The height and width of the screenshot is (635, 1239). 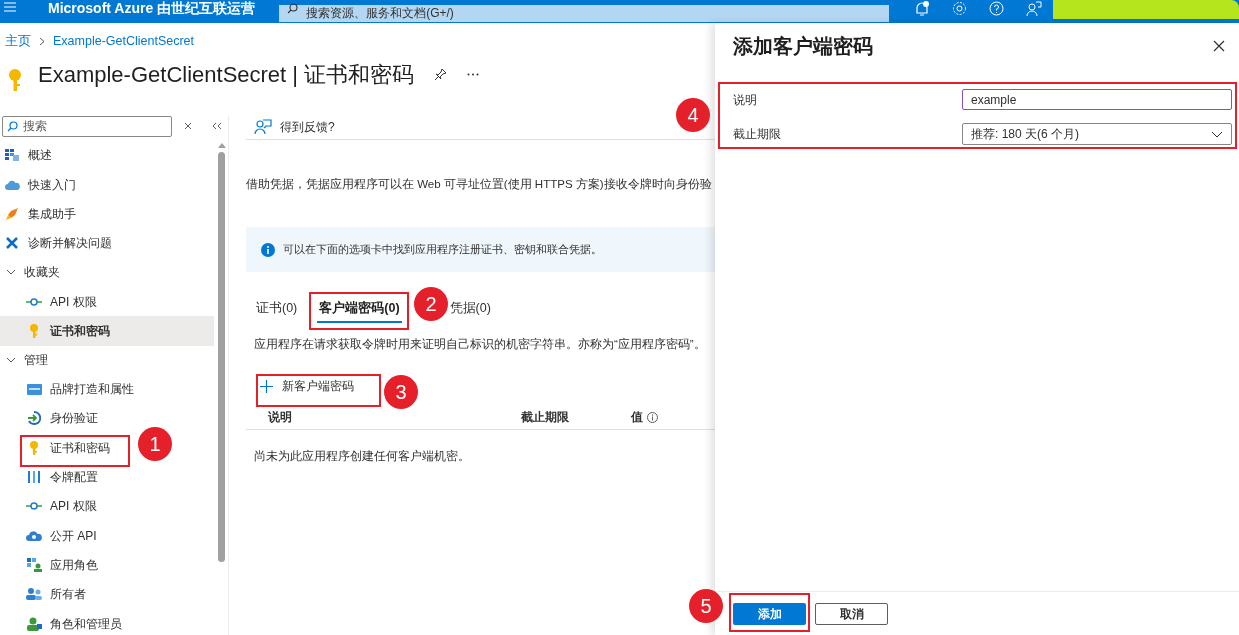 What do you see at coordinates (637, 417) in the screenshot?
I see `column-header: 值` at bounding box center [637, 417].